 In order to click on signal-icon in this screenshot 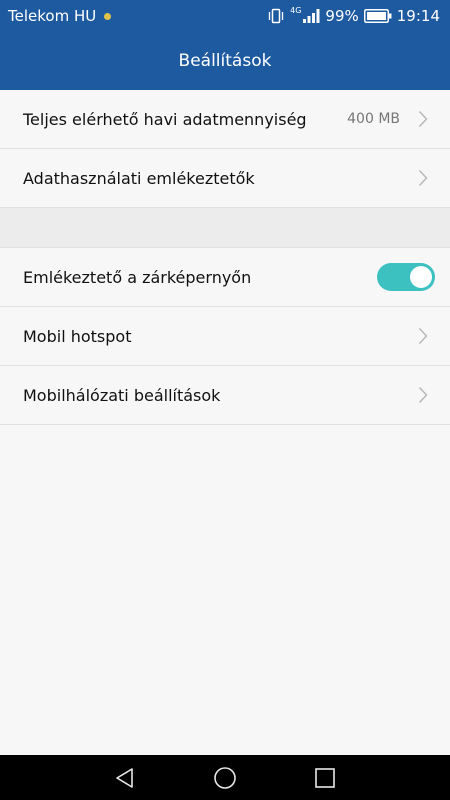, I will do `click(311, 16)`.